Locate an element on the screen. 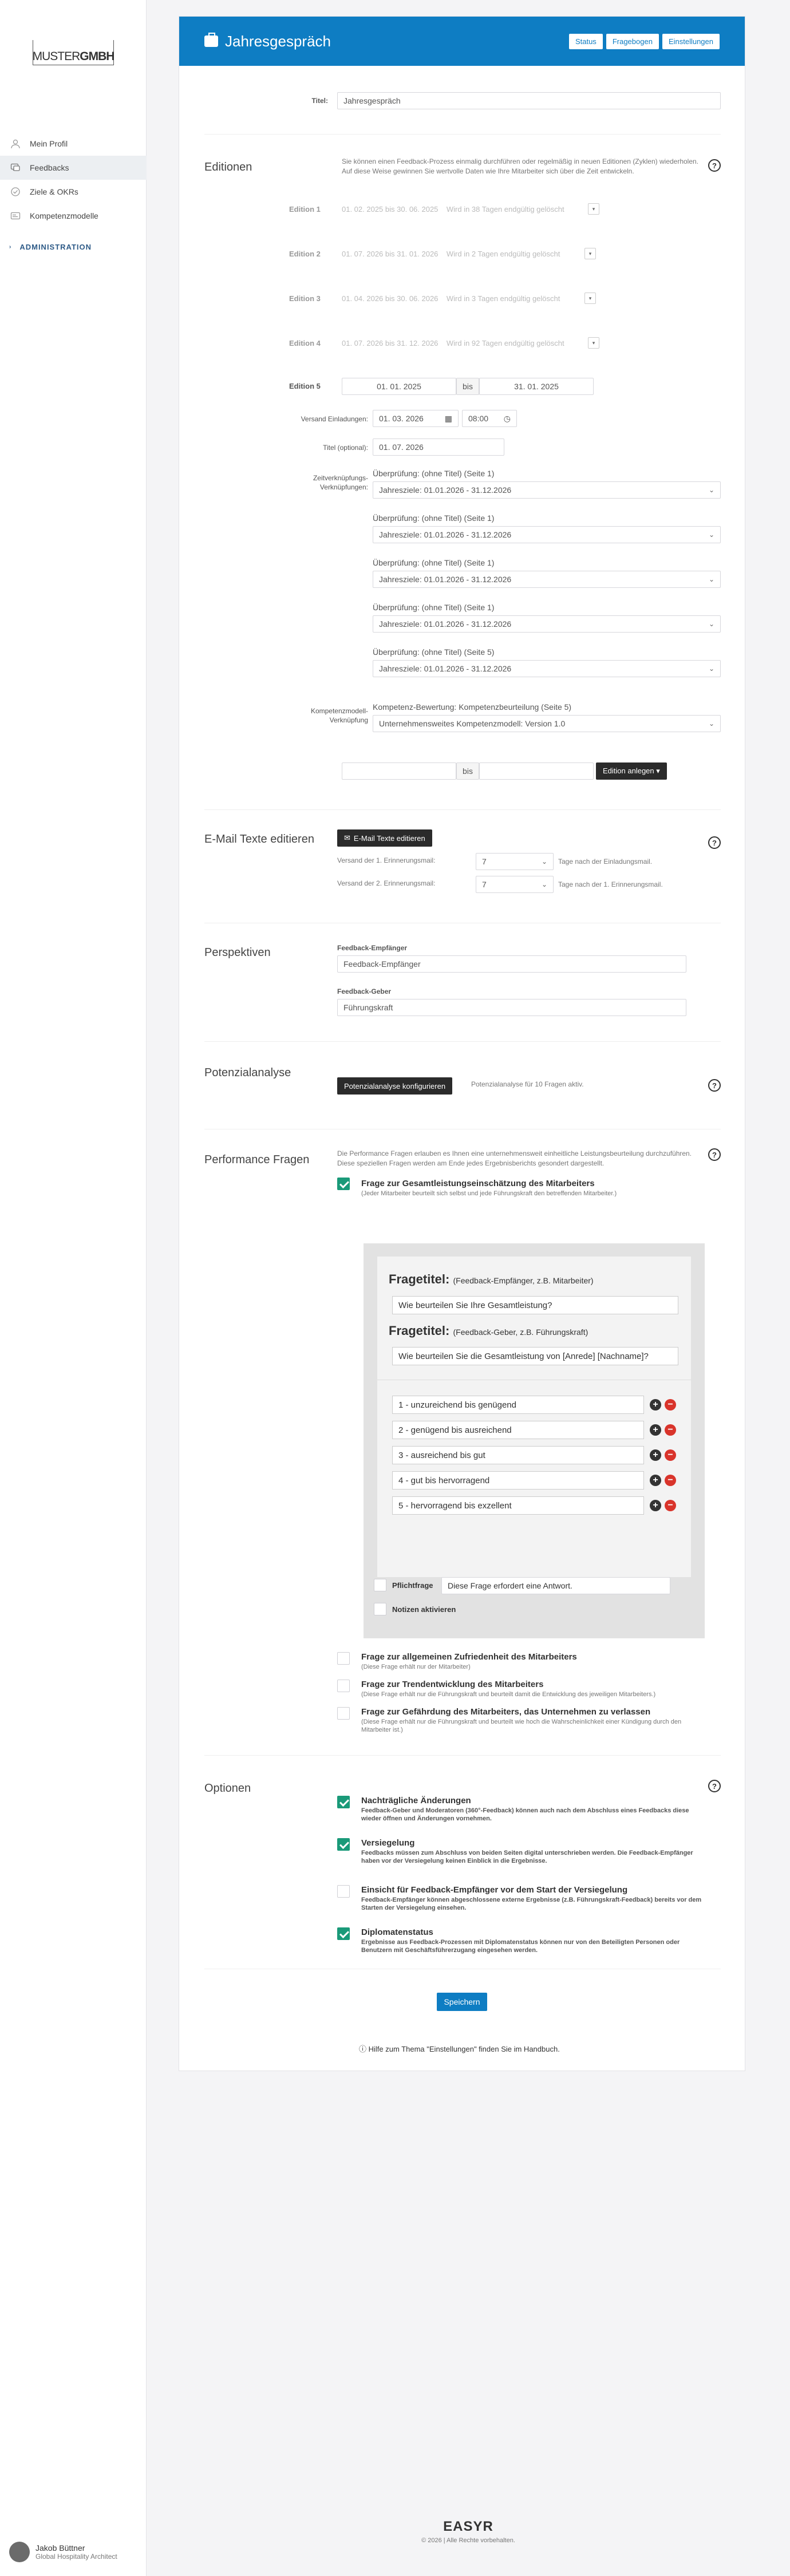  q1-checkbox is located at coordinates (343, 1184).